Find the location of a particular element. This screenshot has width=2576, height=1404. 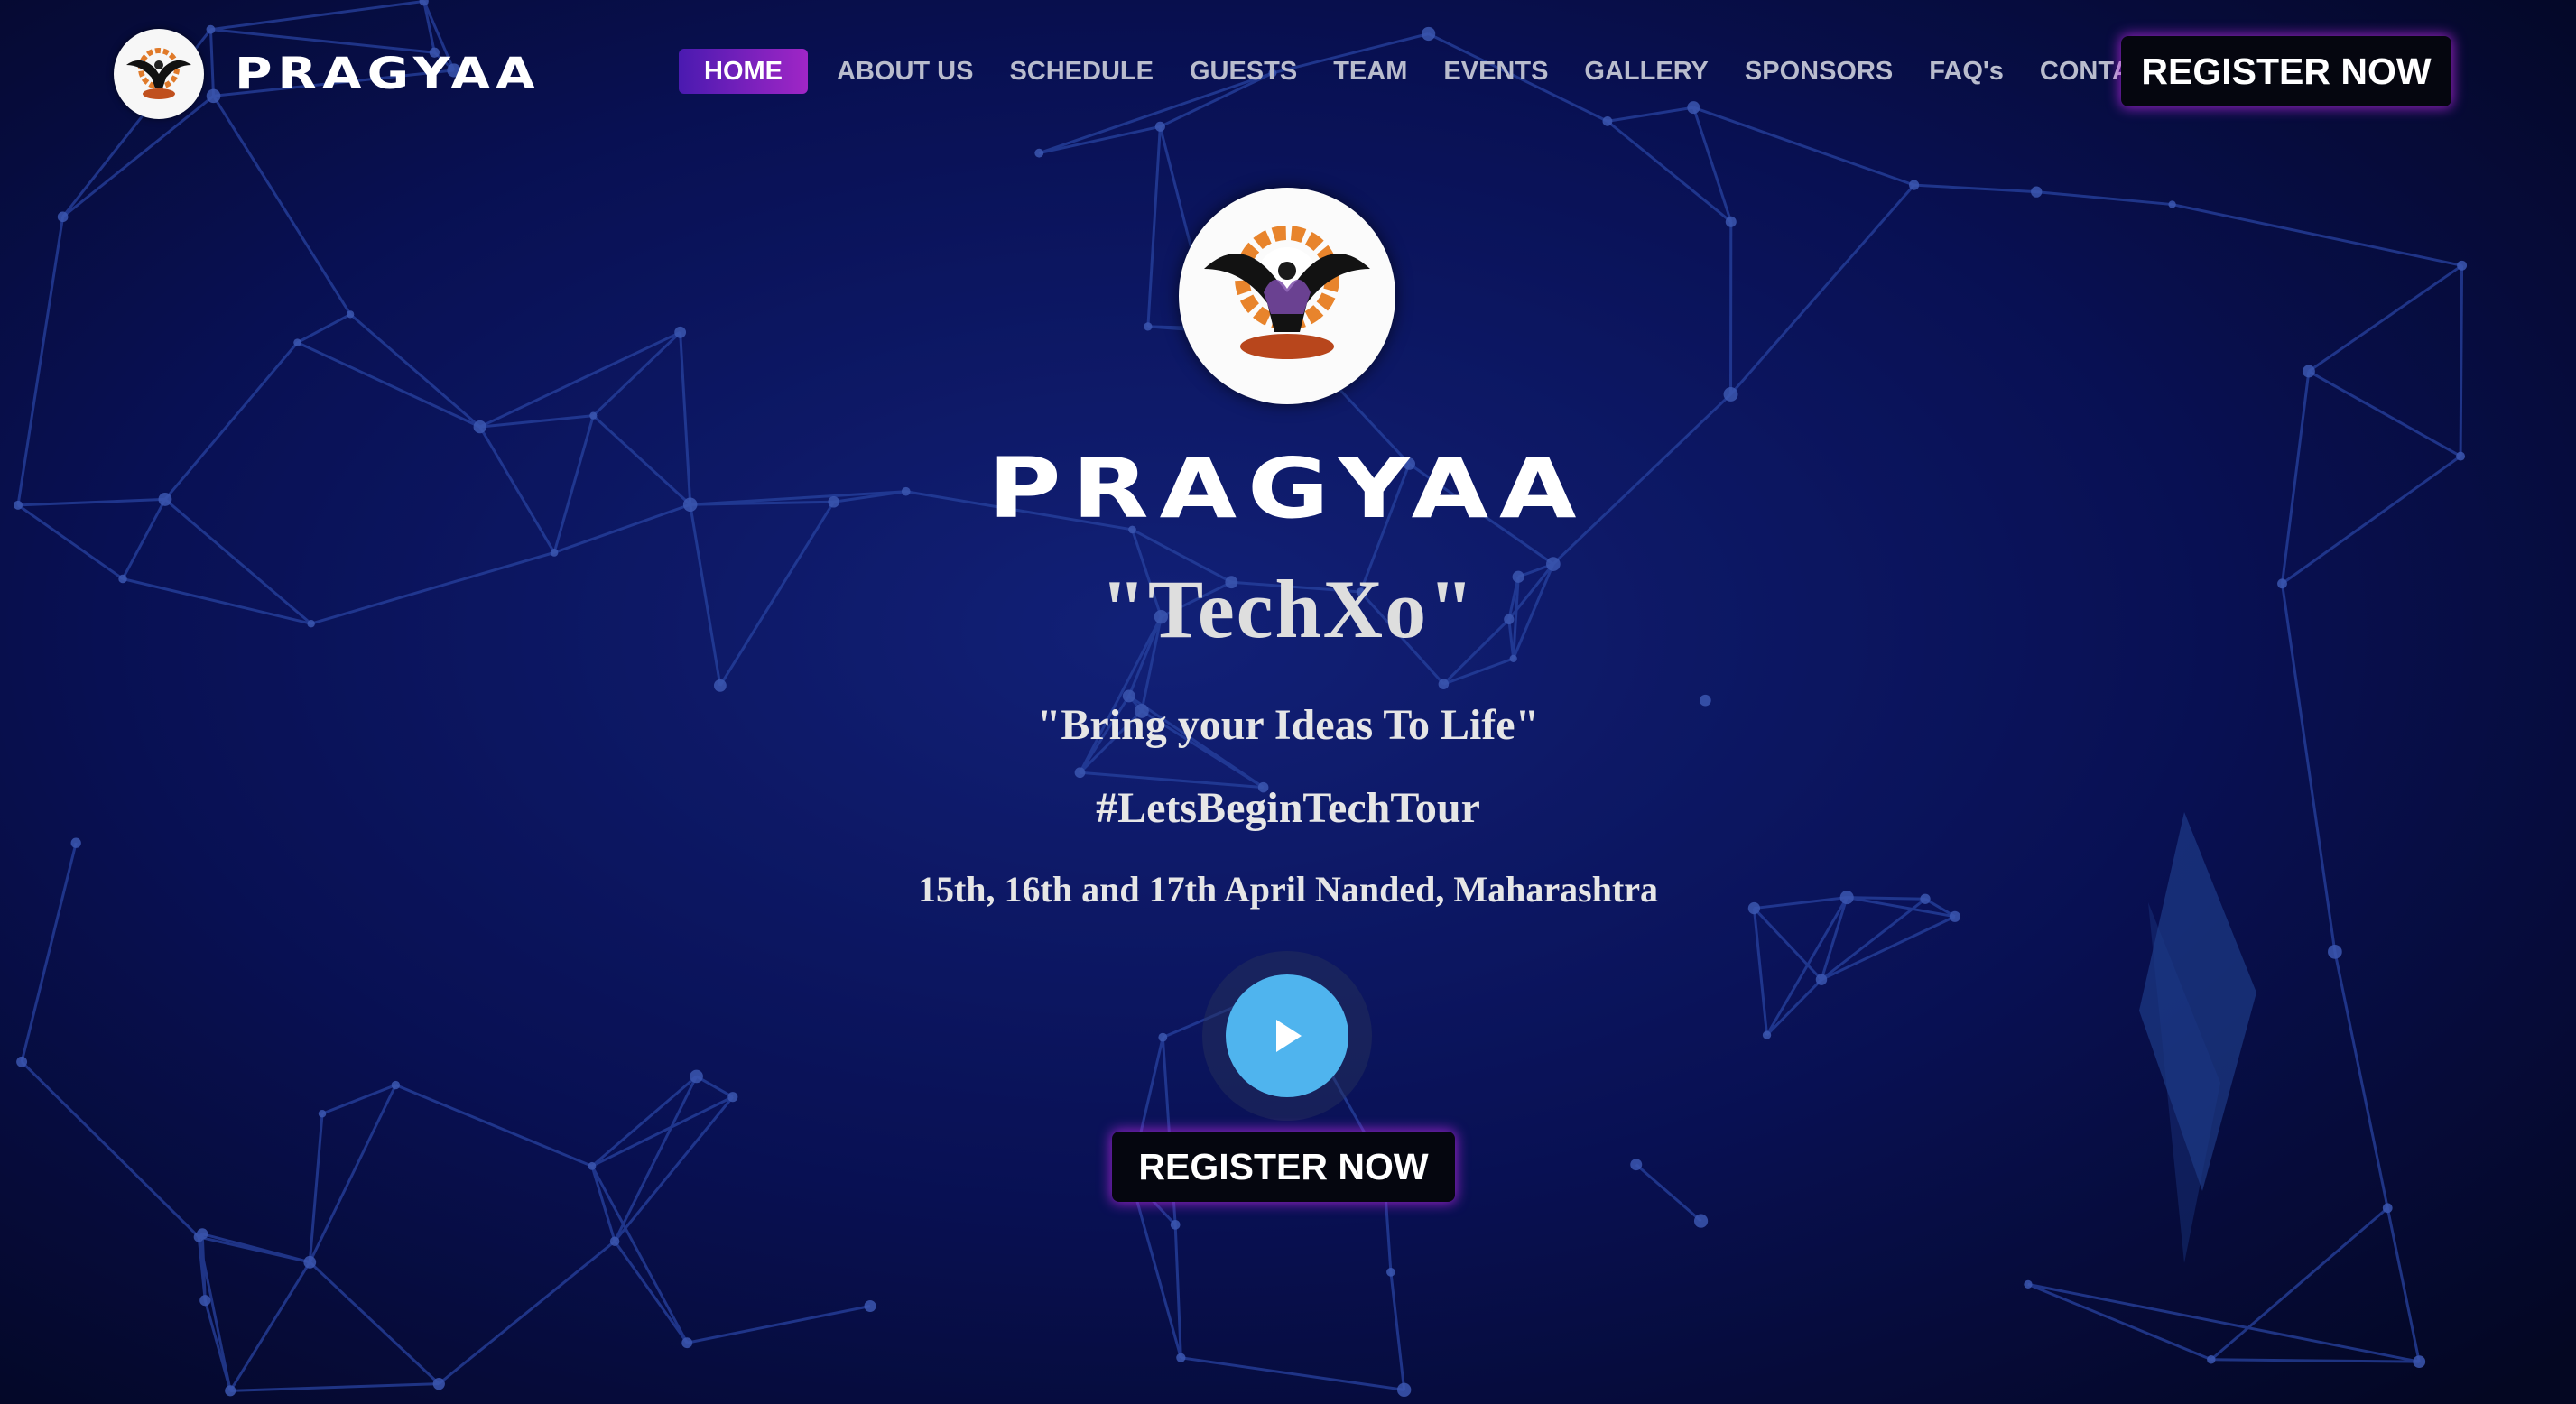

hero-brand-text: PRAGYAA is located at coordinates (1288, 488).